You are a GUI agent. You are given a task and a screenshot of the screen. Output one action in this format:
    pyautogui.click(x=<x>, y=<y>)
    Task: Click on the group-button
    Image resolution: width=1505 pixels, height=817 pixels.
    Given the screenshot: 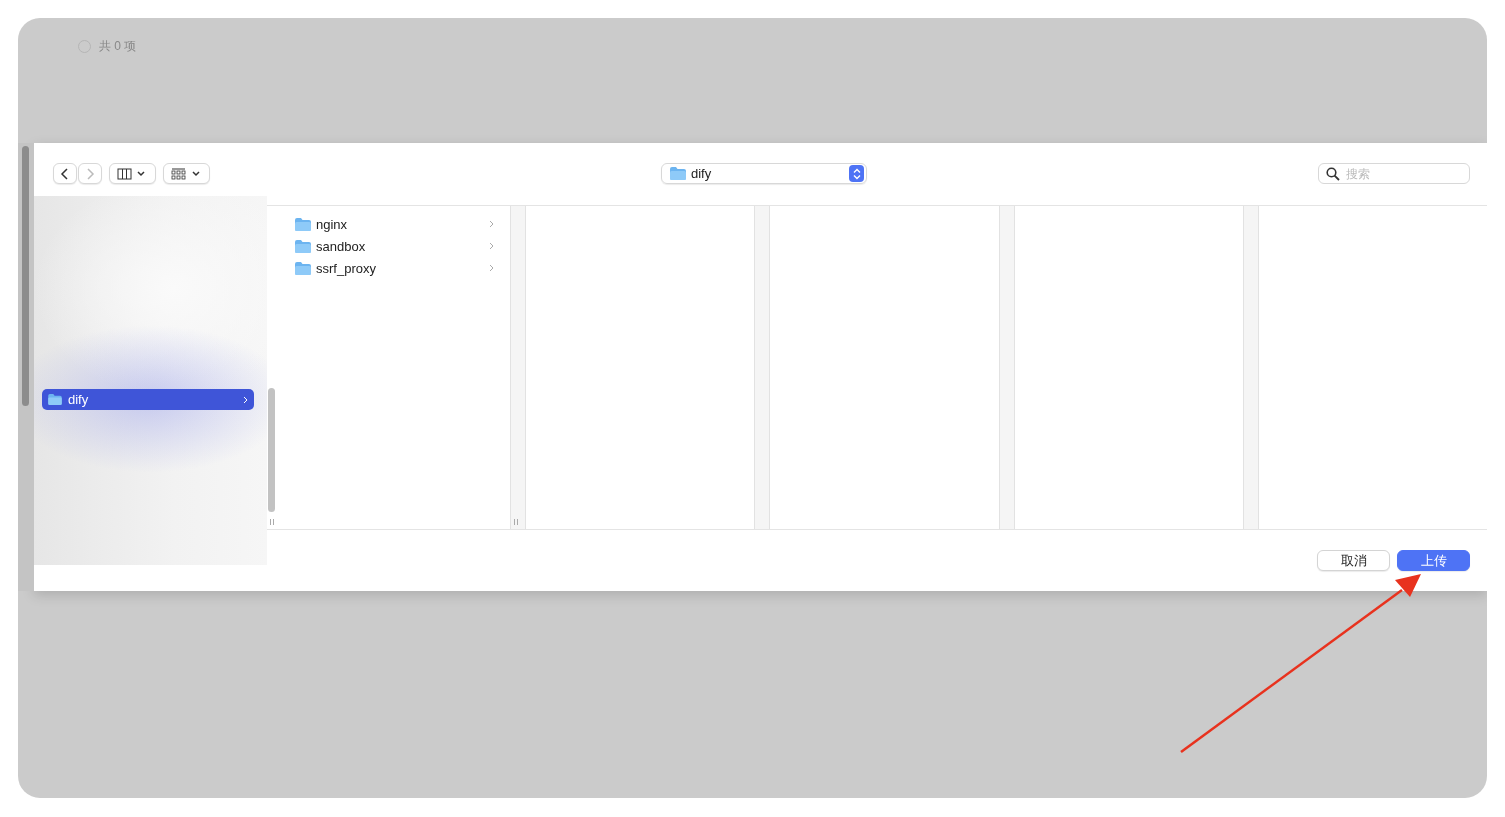 What is the action you would take?
    pyautogui.click(x=186, y=173)
    